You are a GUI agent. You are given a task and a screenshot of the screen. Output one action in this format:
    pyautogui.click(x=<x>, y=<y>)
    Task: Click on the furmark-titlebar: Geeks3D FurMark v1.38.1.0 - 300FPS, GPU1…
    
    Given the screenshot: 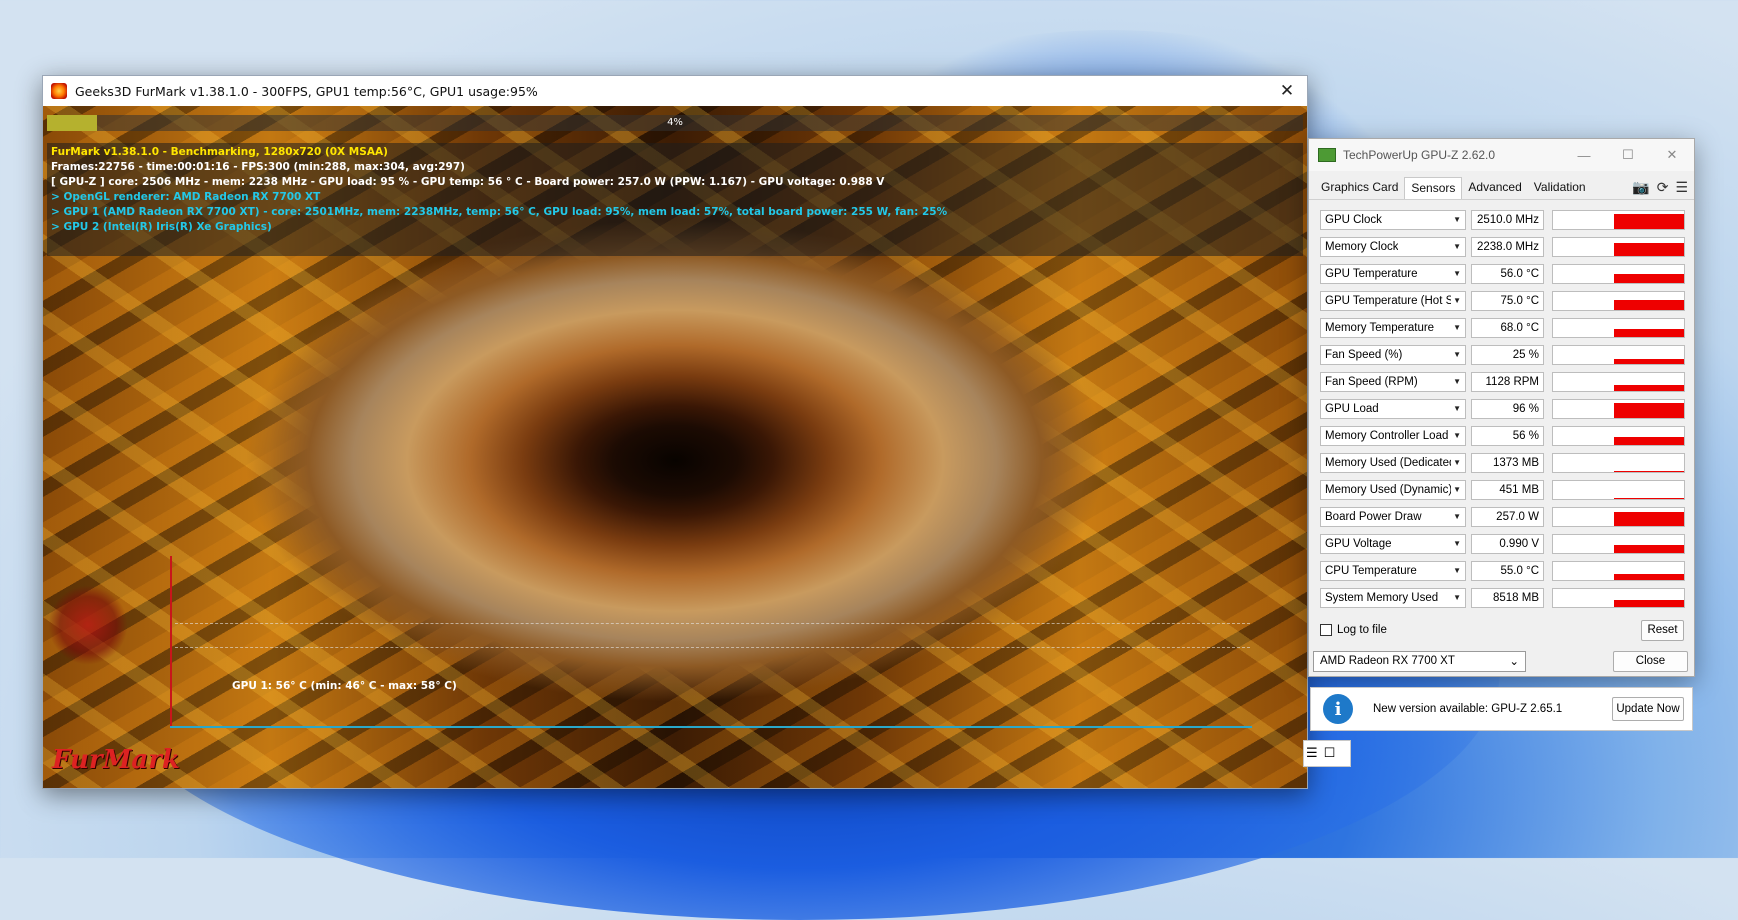 What is the action you would take?
    pyautogui.click(x=675, y=91)
    